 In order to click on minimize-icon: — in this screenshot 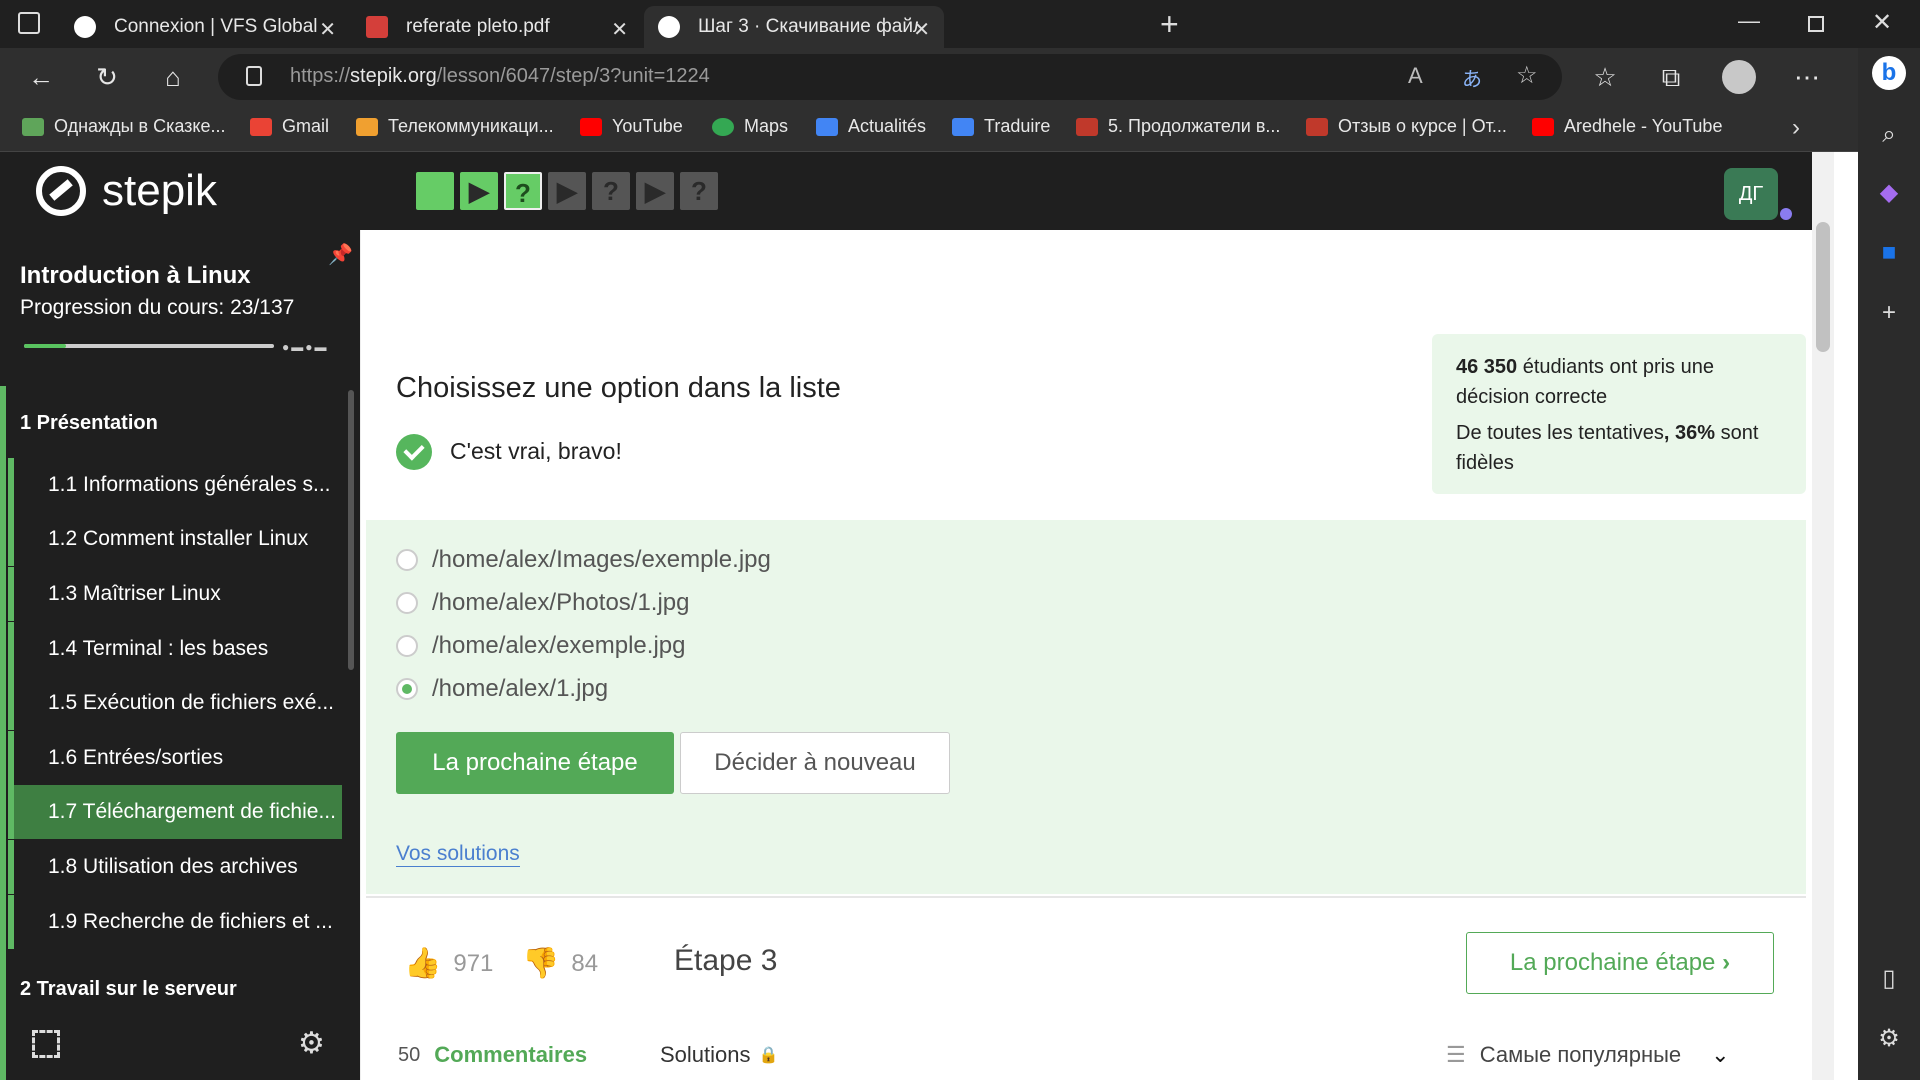, I will do `click(1749, 21)`.